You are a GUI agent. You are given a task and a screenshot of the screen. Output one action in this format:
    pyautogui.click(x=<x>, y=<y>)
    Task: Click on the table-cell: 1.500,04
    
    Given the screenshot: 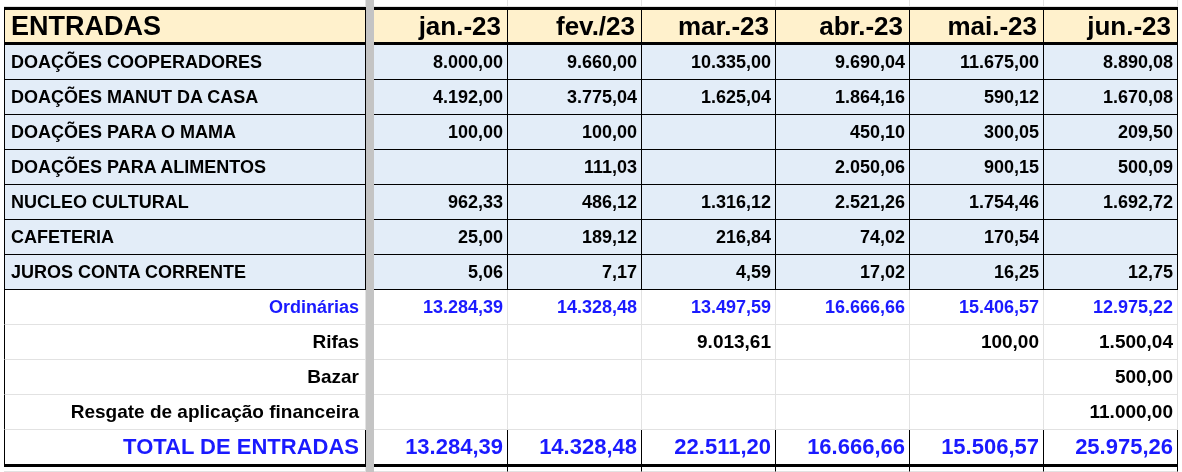 What is the action you would take?
    pyautogui.click(x=1111, y=342)
    